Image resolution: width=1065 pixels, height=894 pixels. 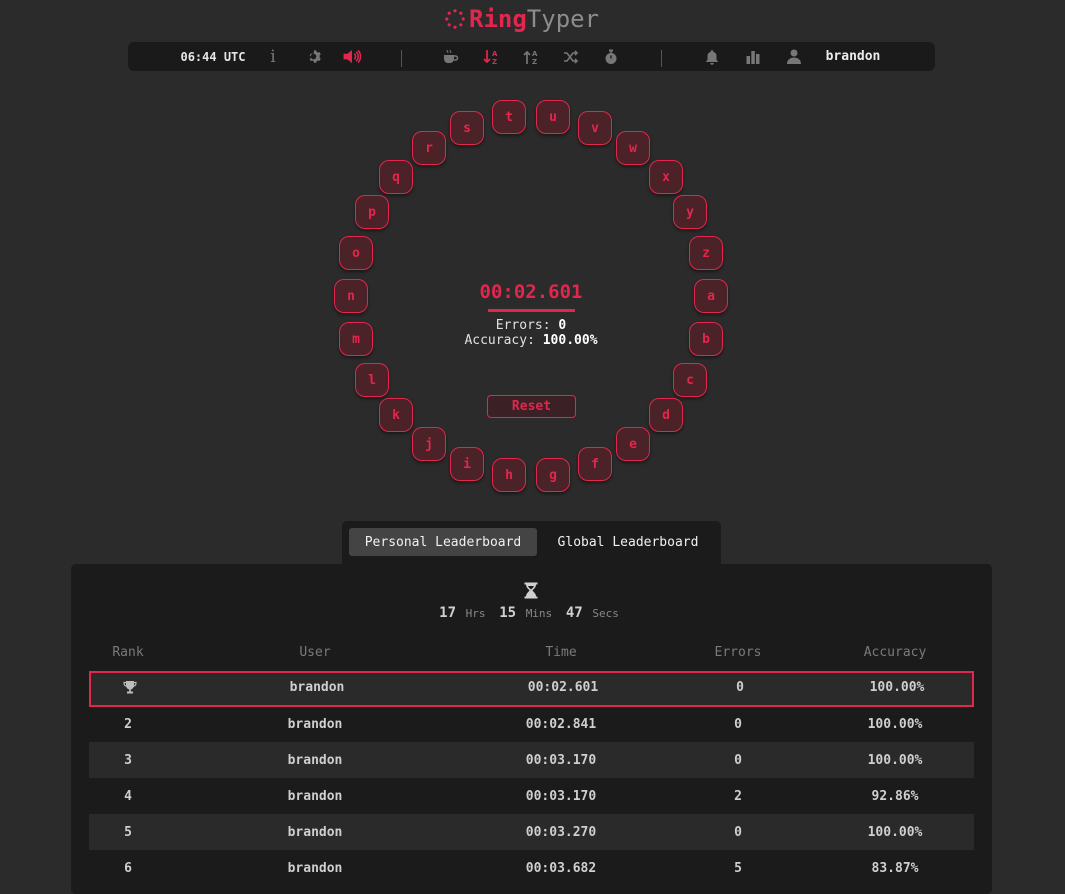 I want to click on key-y: y, so click(x=690, y=212).